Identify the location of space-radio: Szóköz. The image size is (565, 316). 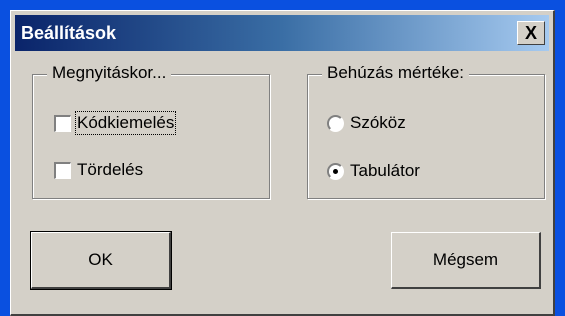
(366, 123).